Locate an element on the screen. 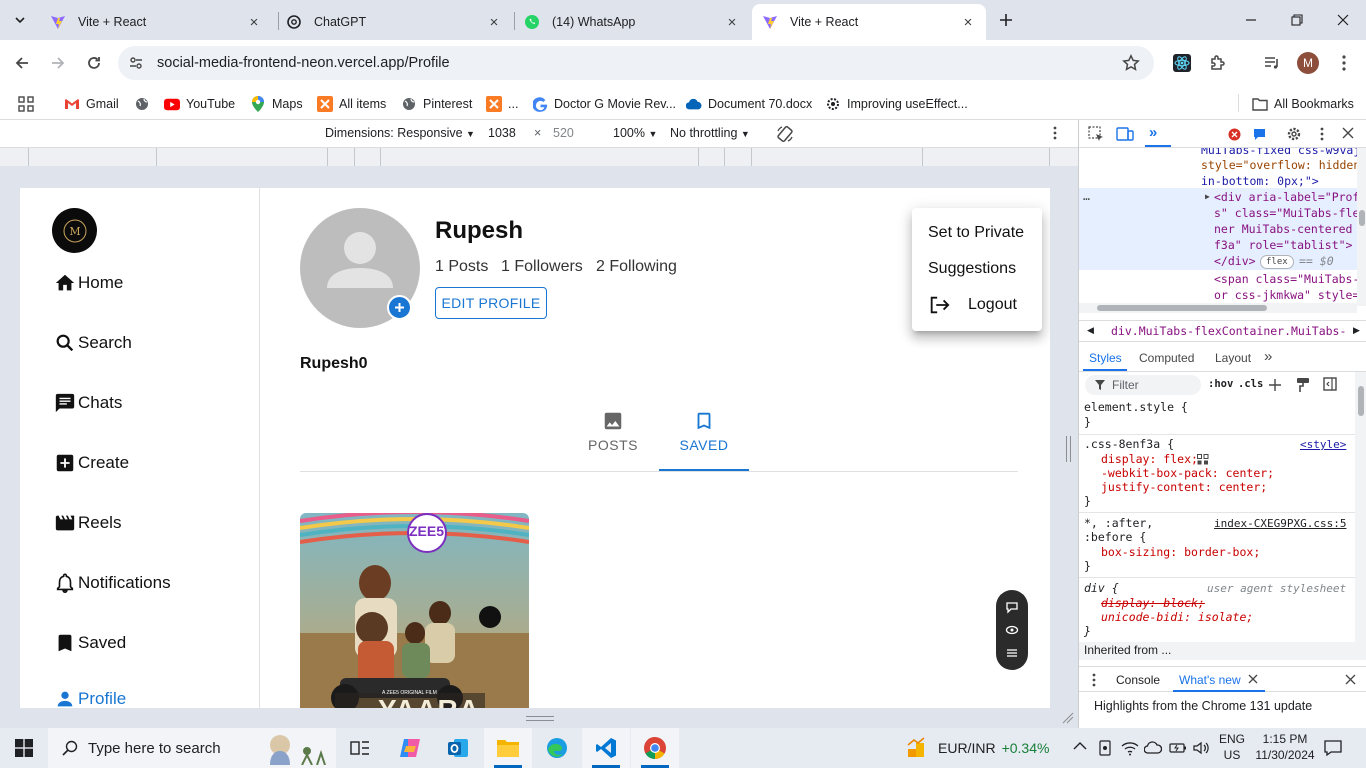 The height and width of the screenshot is (768, 1366). cls-toggle: .cls is located at coordinates (1250, 384).